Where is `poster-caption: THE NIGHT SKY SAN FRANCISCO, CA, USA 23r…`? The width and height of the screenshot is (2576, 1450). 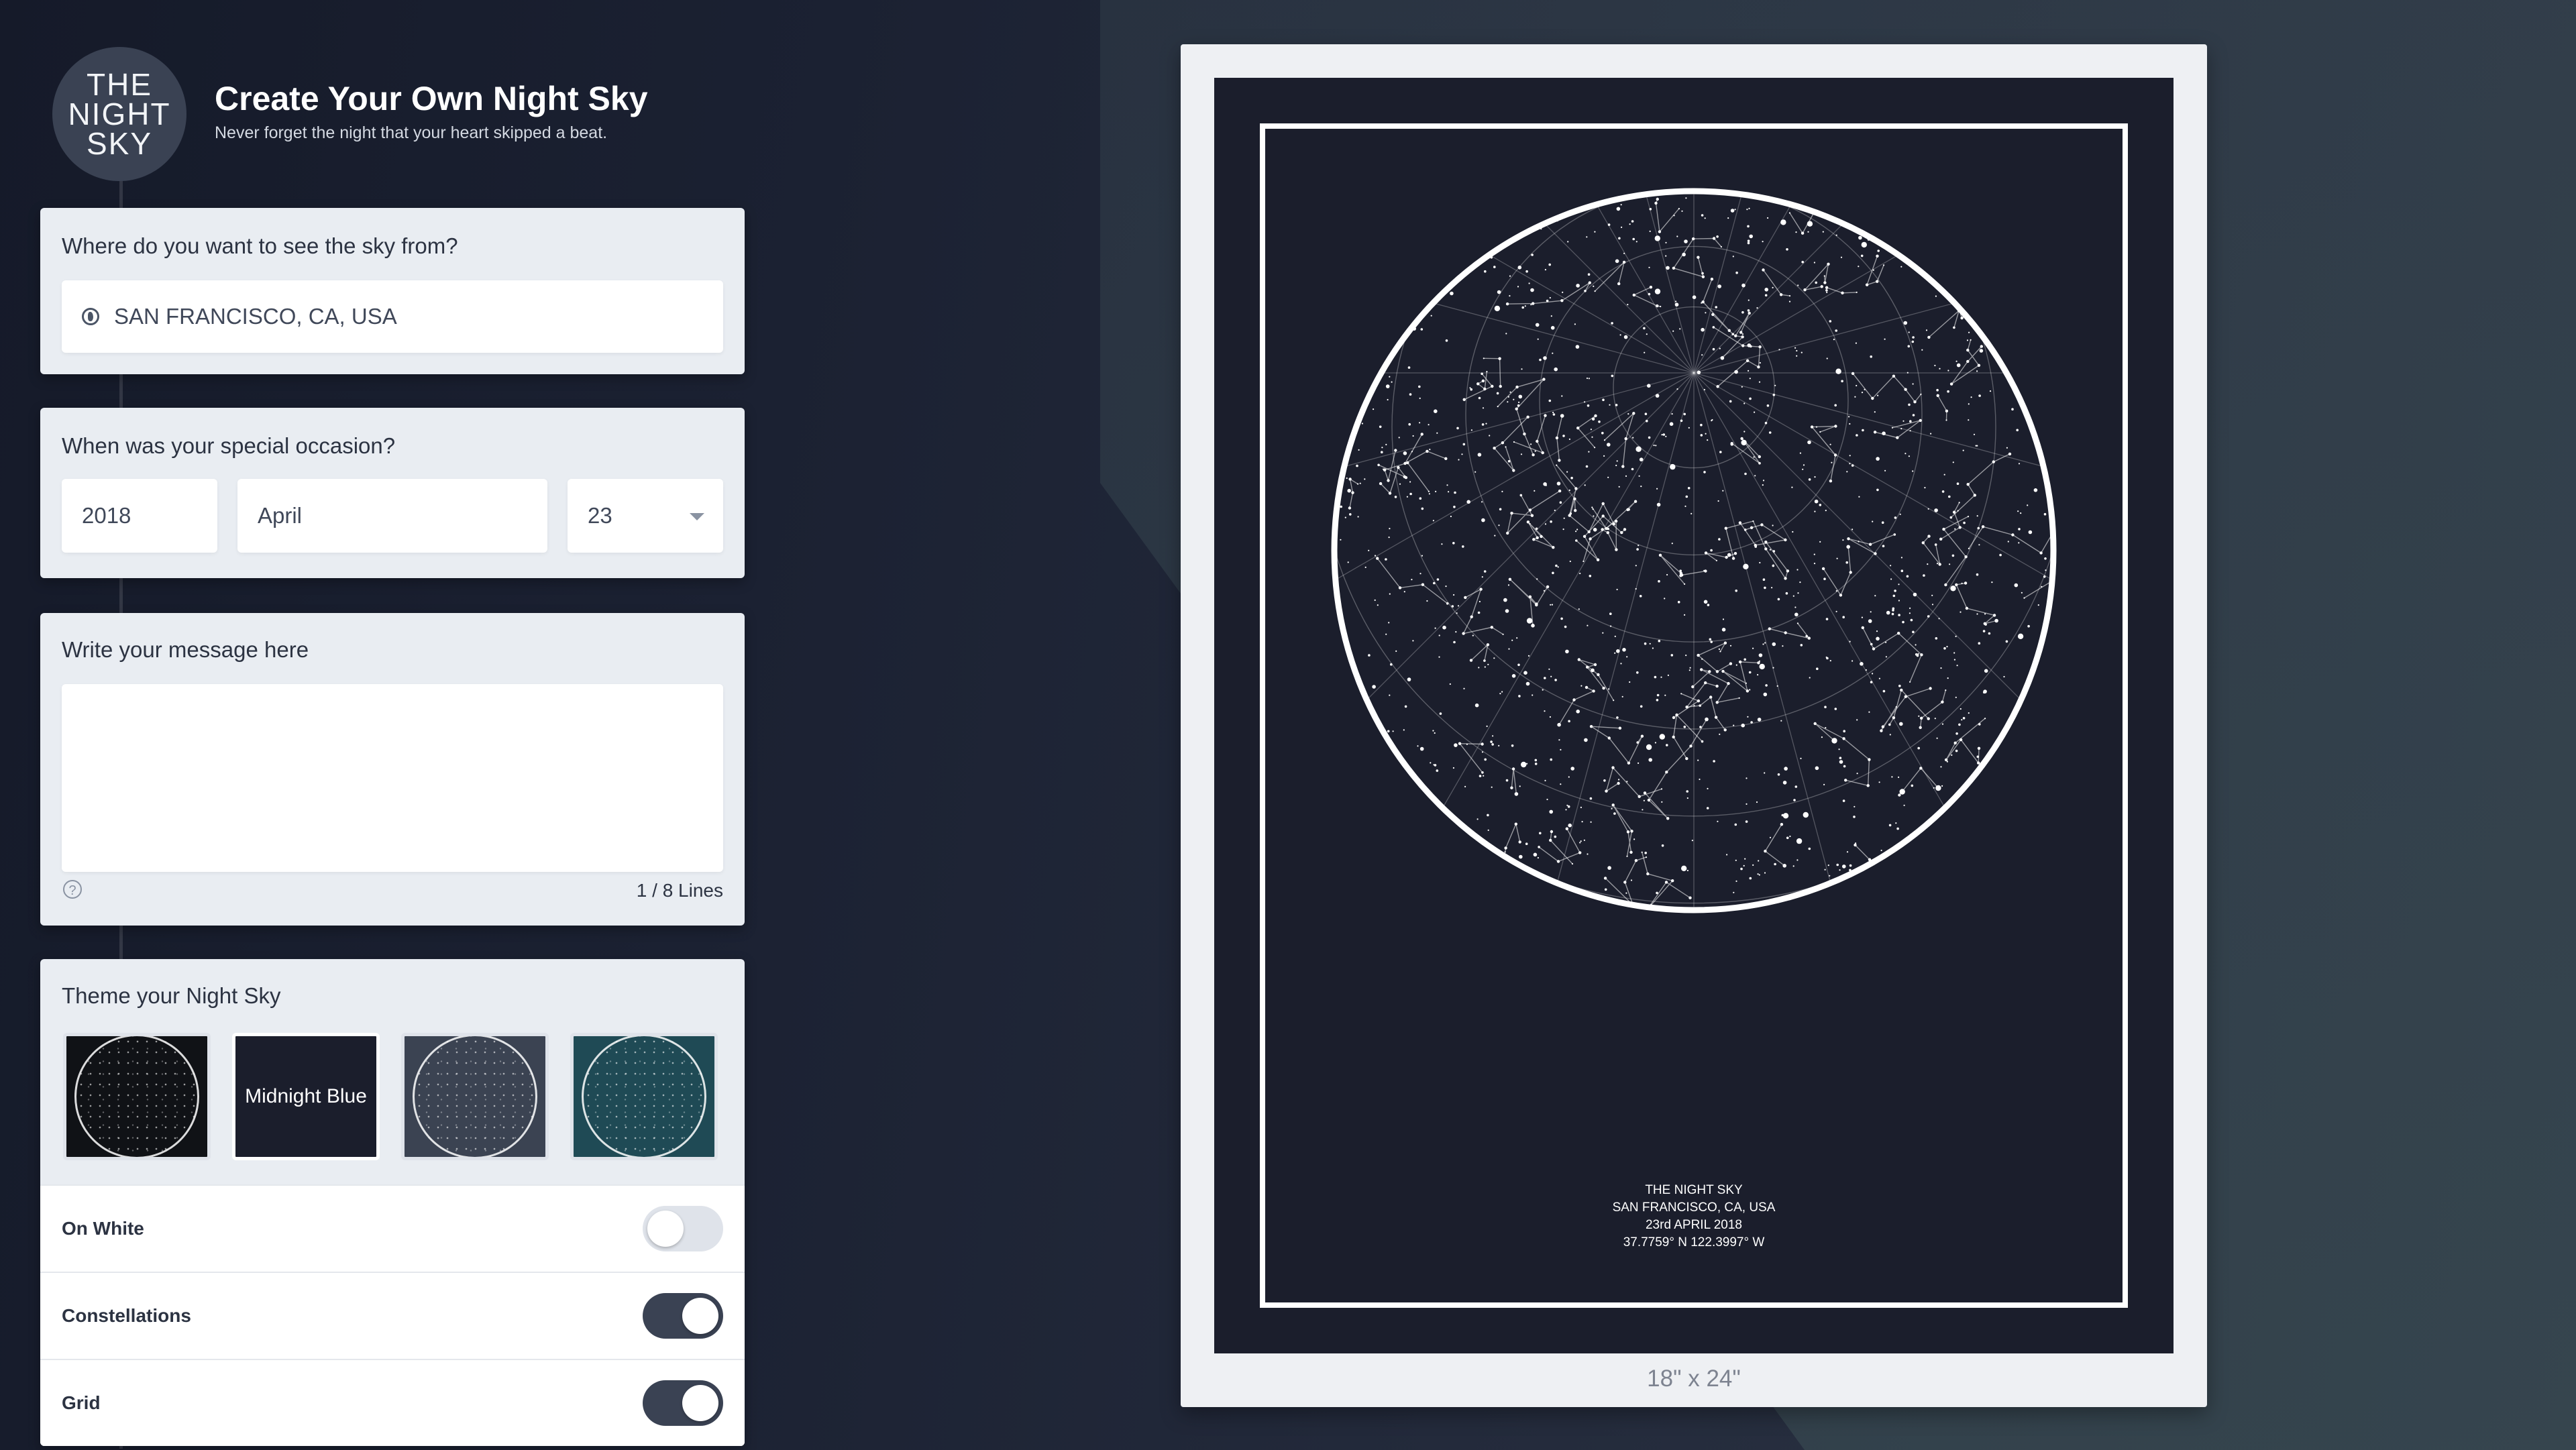 poster-caption: THE NIGHT SKY SAN FRANCISCO, CA, USA 23r… is located at coordinates (1694, 1216).